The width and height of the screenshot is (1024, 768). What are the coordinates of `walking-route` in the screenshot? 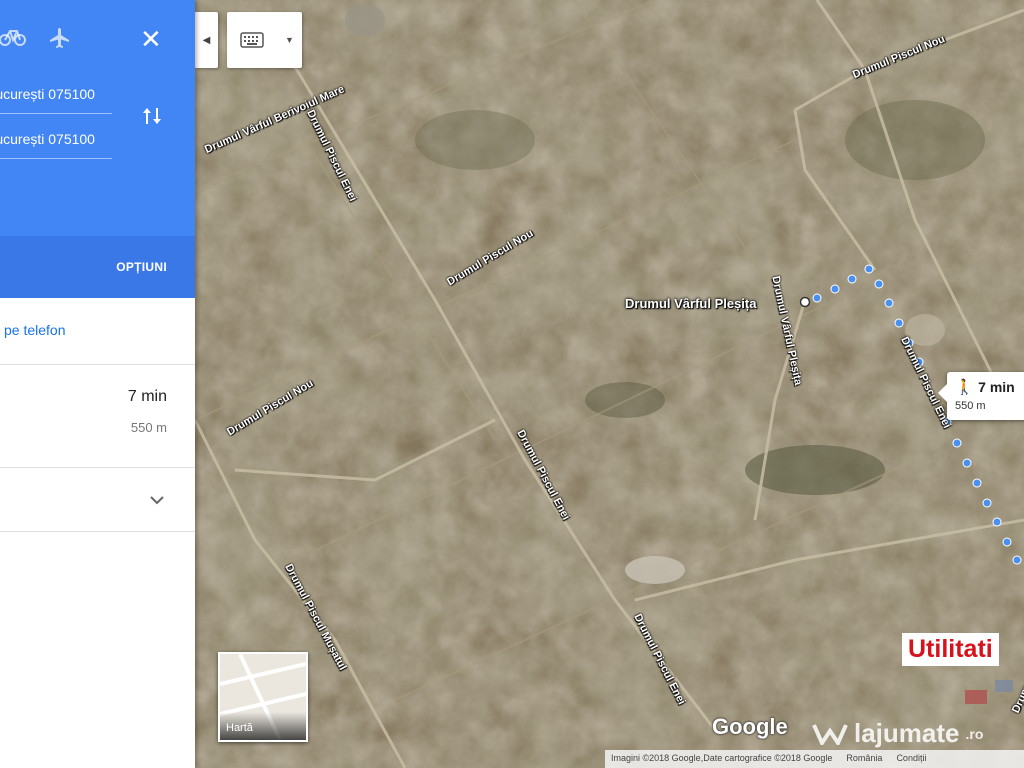 It's located at (910, 414).